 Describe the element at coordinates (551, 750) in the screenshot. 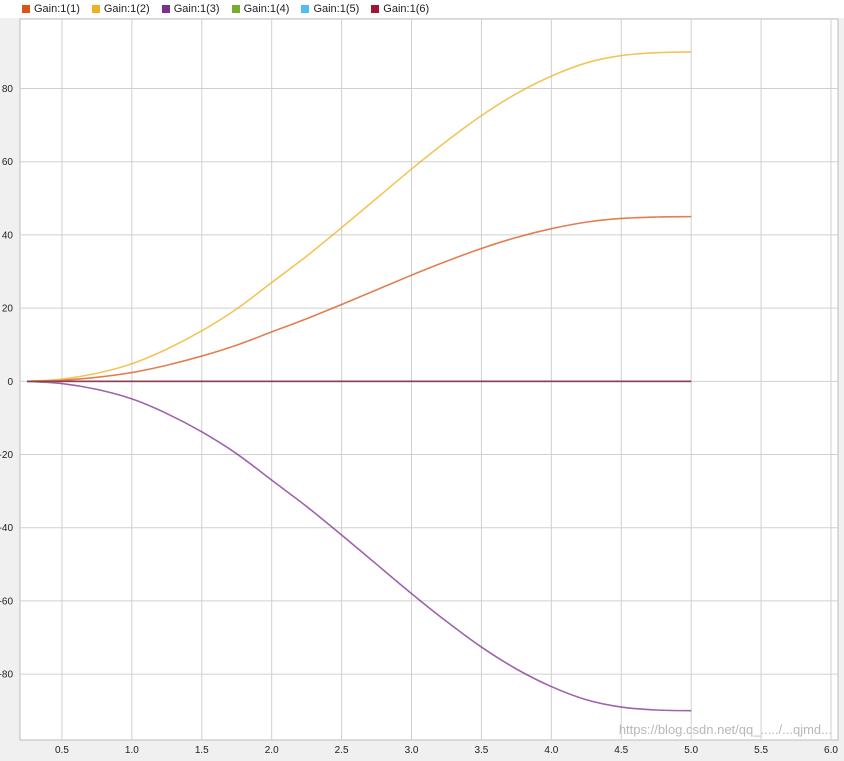

I see `x-tick-label: 4.0` at that location.